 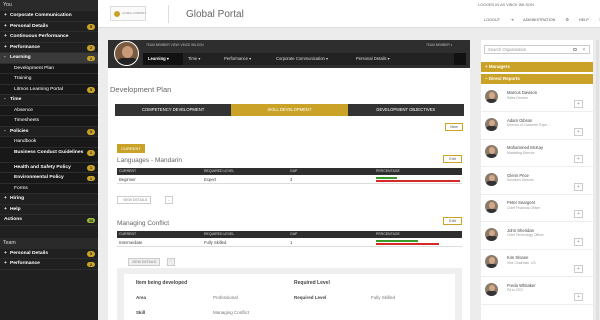 I want to click on top-links: LOGOUT ⇥ ADMINISTRATION ⚙ HELP ?, so click(x=542, y=19).